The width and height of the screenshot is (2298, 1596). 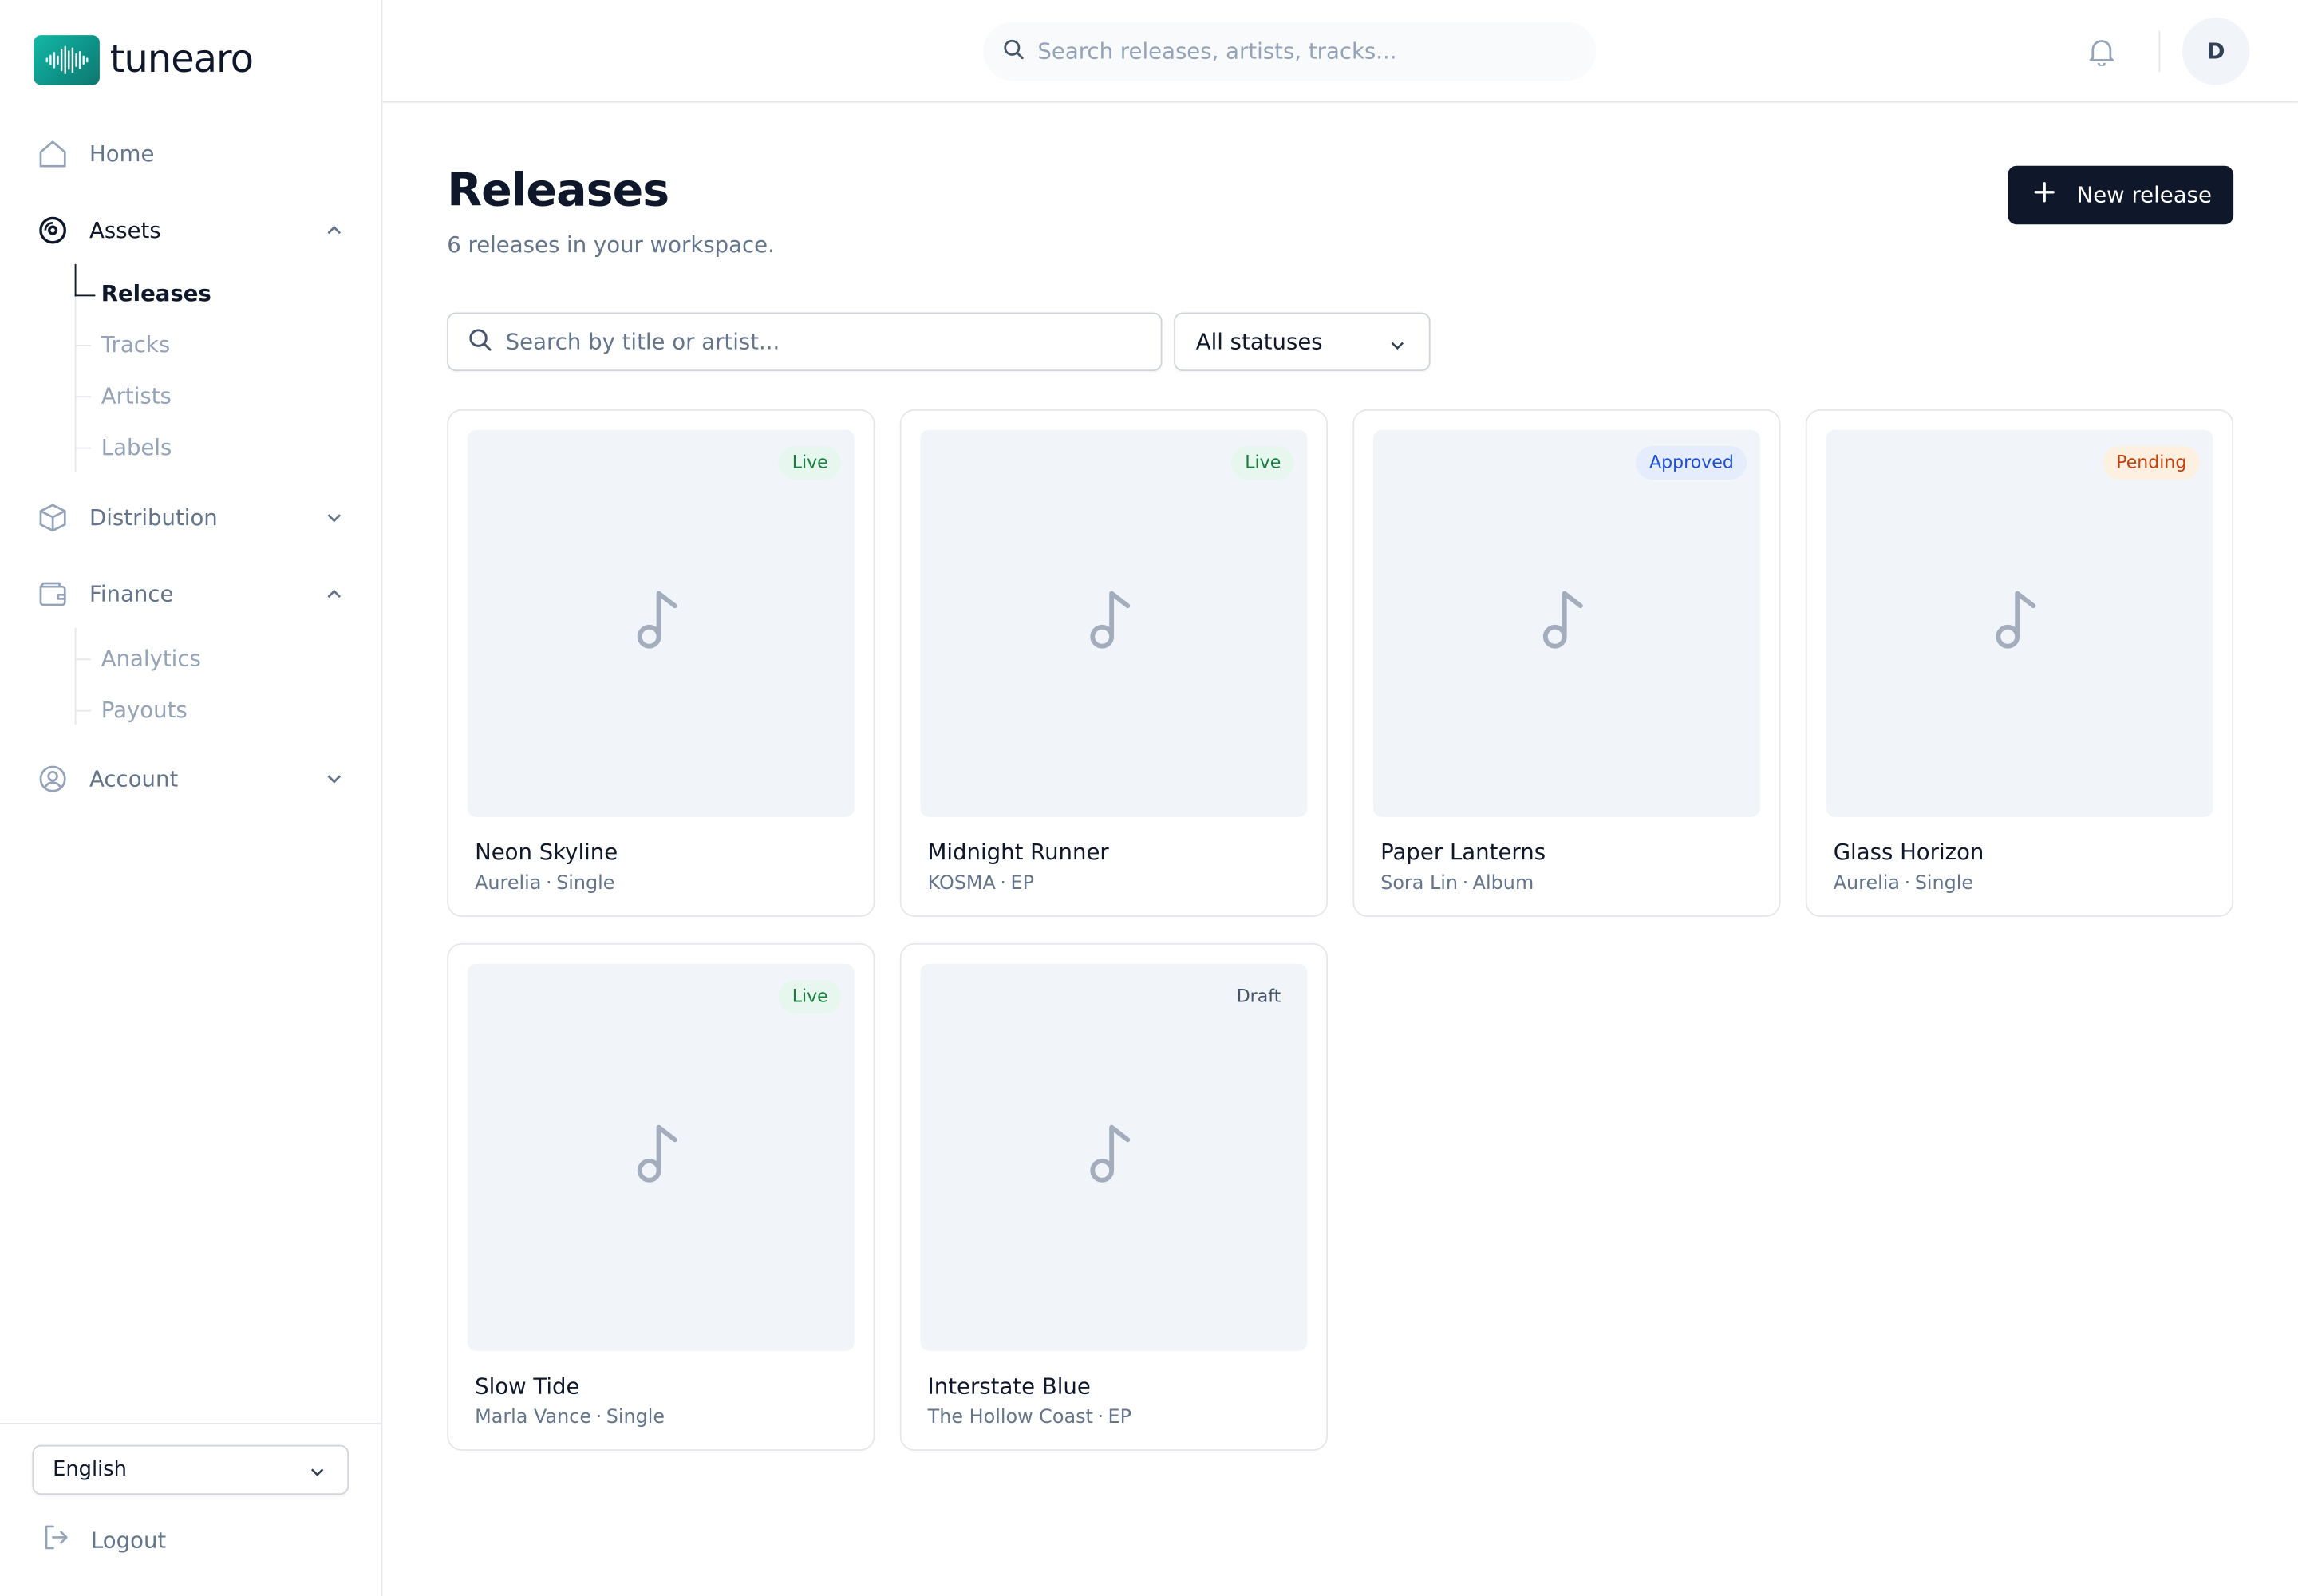 I want to click on new-release-label: New release, so click(x=2144, y=195).